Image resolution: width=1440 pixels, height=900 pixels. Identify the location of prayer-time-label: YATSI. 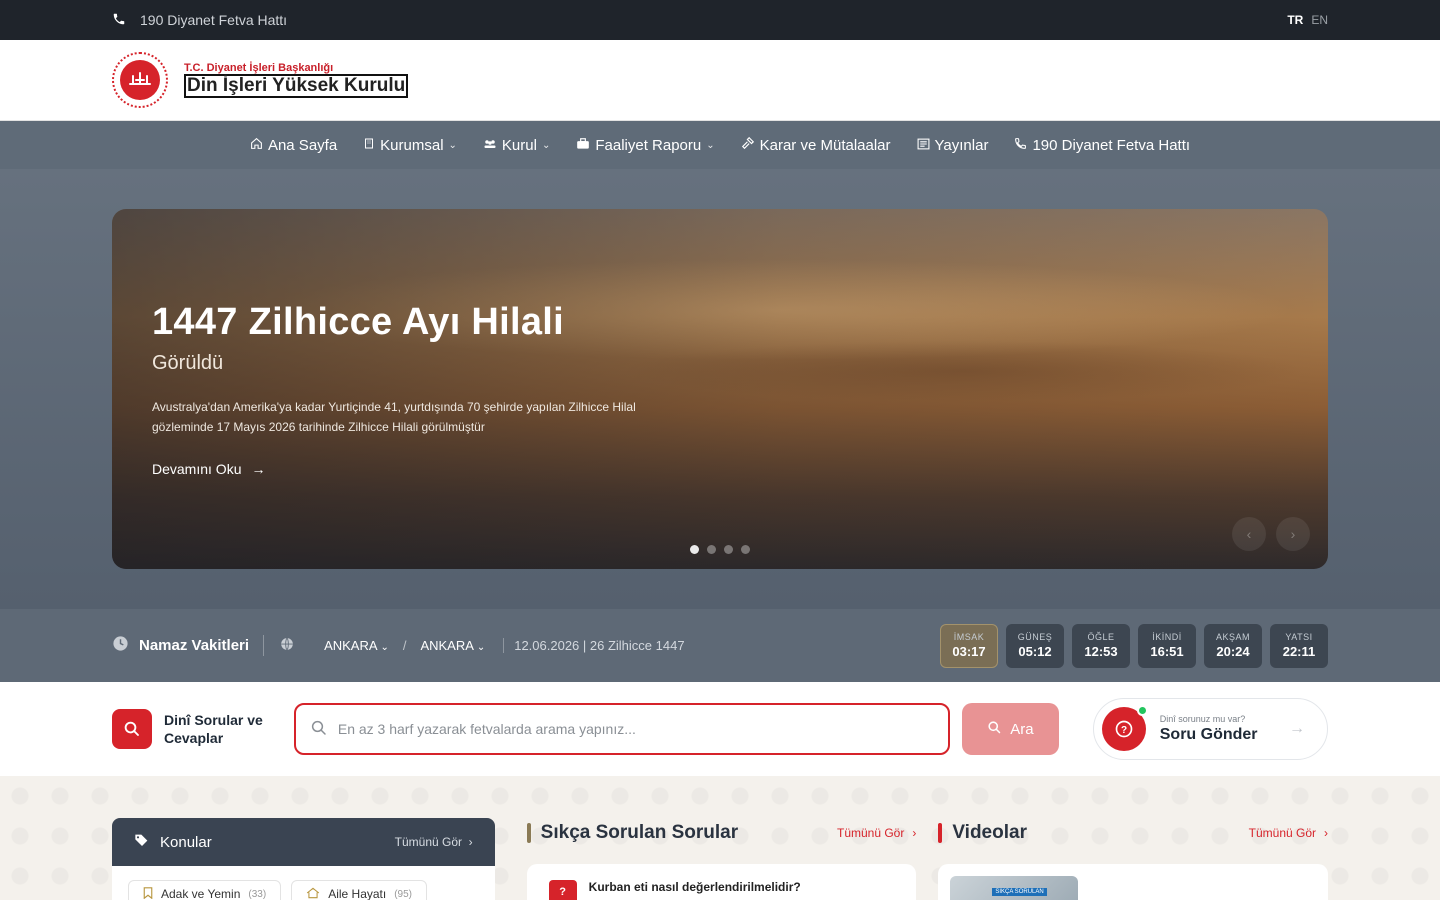
(1299, 637).